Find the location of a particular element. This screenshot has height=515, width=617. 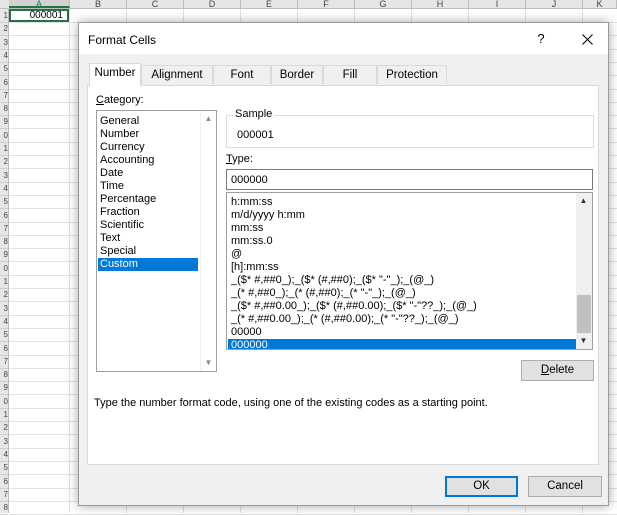

type-label: Type: is located at coordinates (239, 159).